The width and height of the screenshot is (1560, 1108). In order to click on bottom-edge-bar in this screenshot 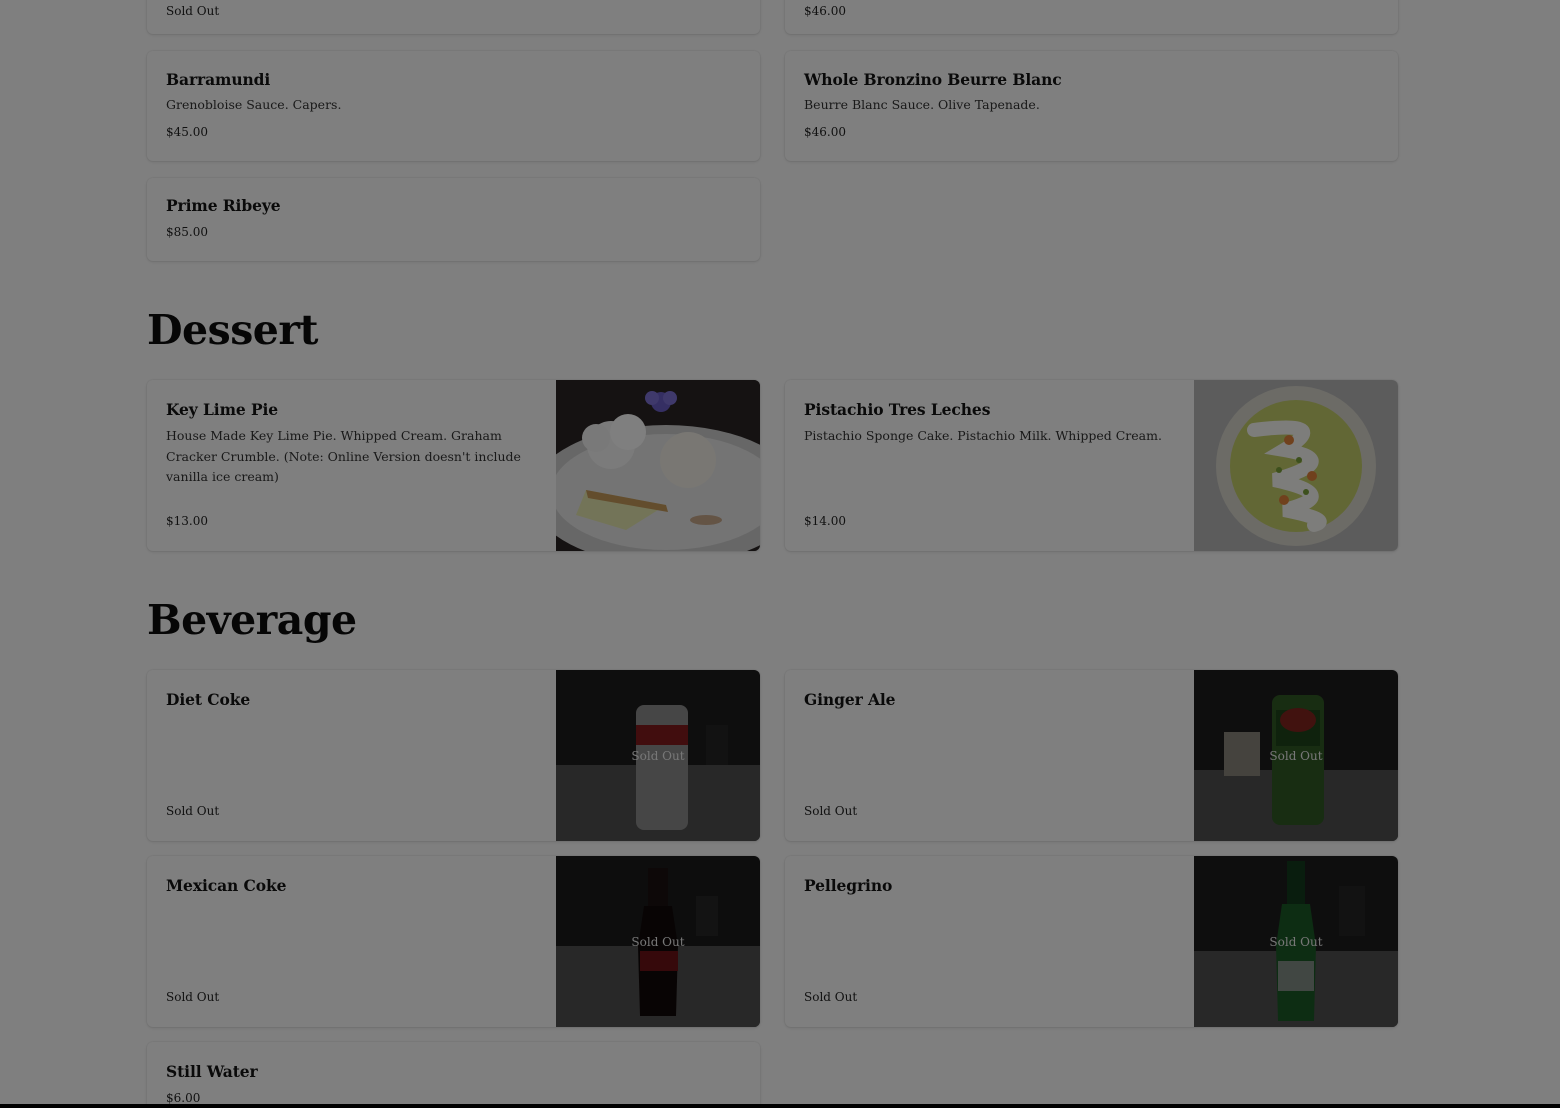, I will do `click(780, 1106)`.